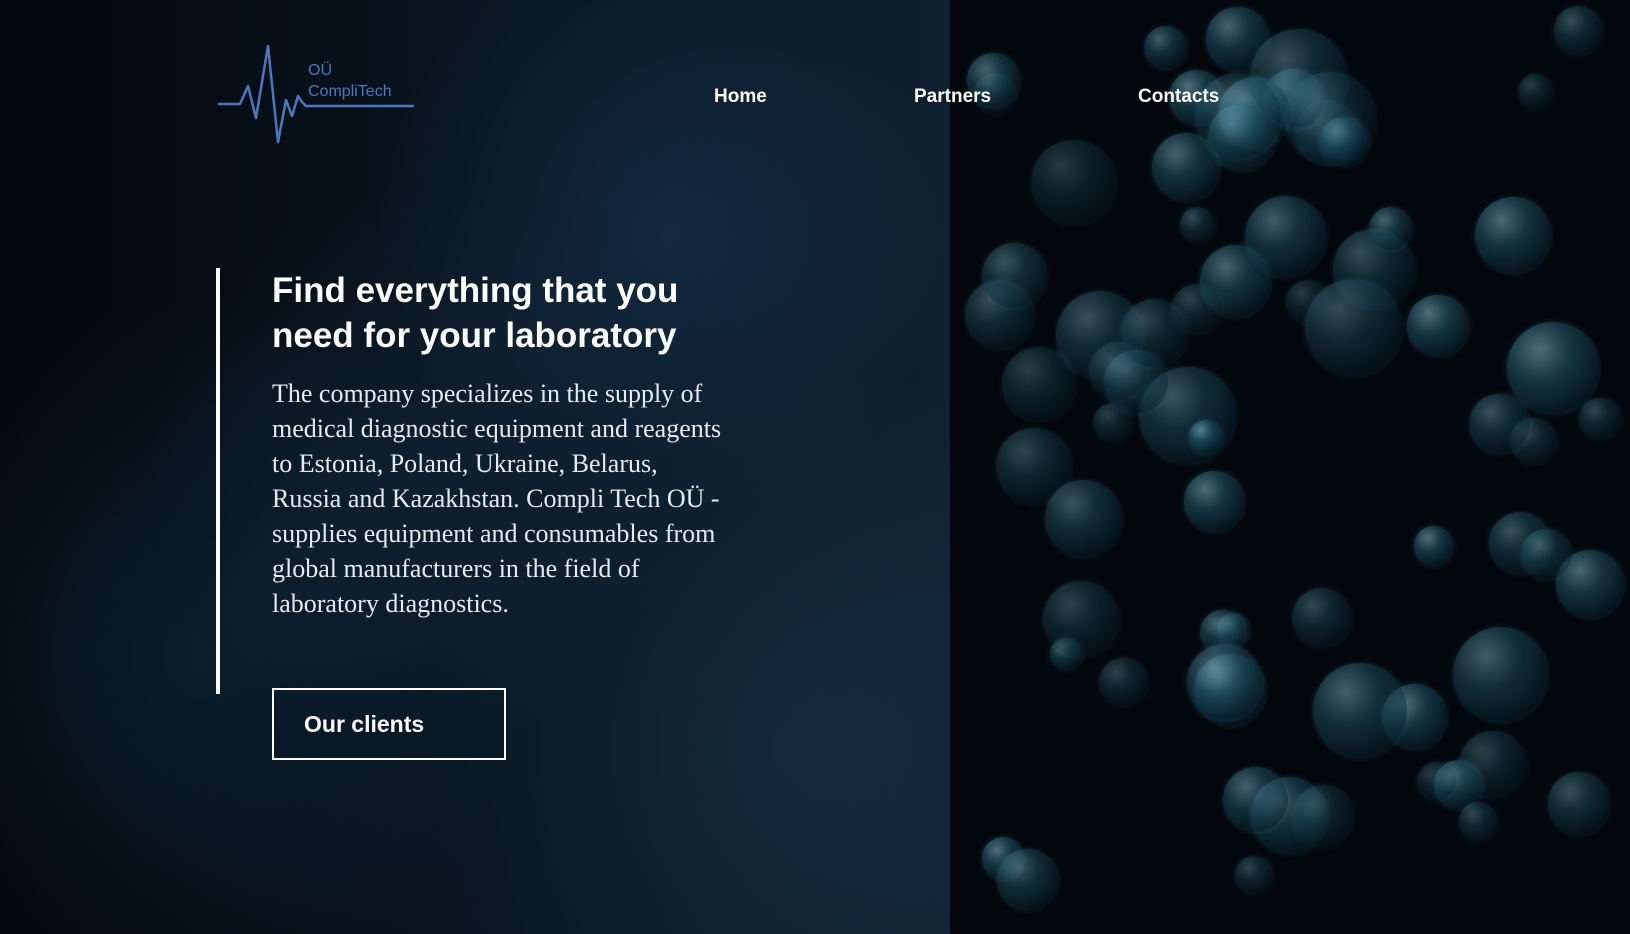  Describe the element at coordinates (320, 70) in the screenshot. I see `logo-line1: OÜ` at that location.